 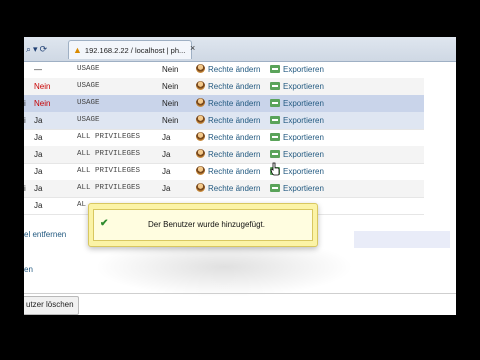 I want to click on table-row: i Ja USAGE Nein Rechte ändern Exportieren, so click(x=224, y=121).